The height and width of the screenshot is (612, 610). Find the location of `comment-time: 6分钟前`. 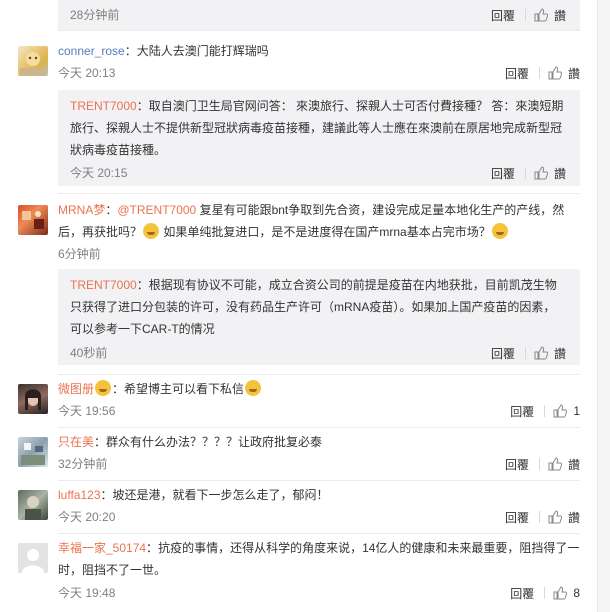

comment-time: 6分钟前 is located at coordinates (79, 254).